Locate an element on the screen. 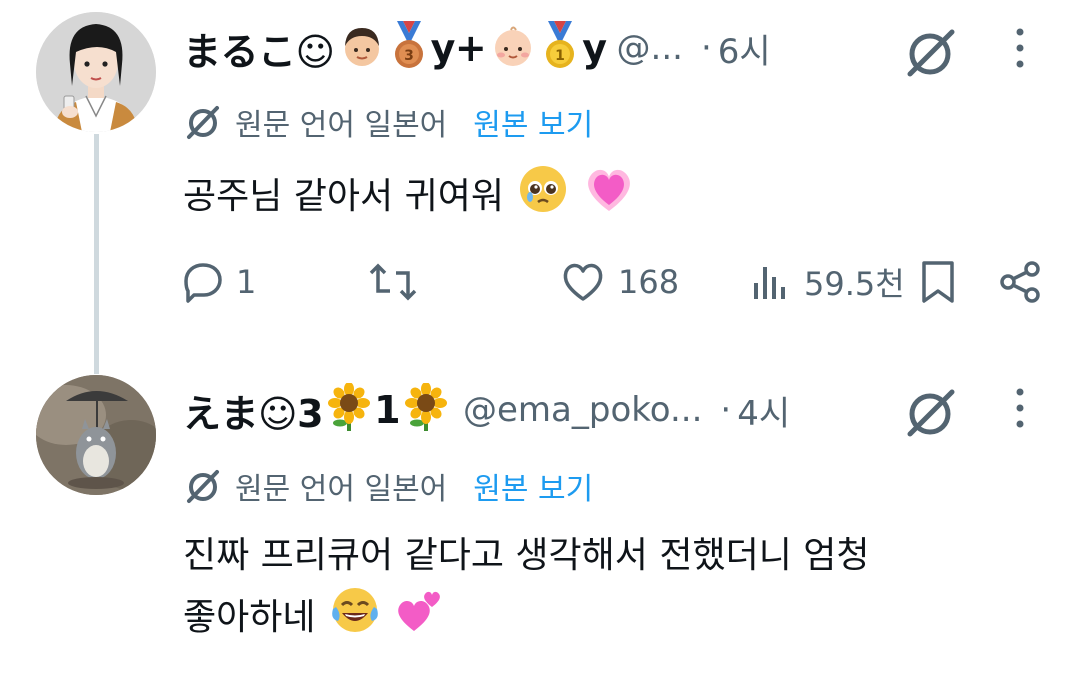 The width and height of the screenshot is (1080, 673). repost-button is located at coordinates (393, 282).